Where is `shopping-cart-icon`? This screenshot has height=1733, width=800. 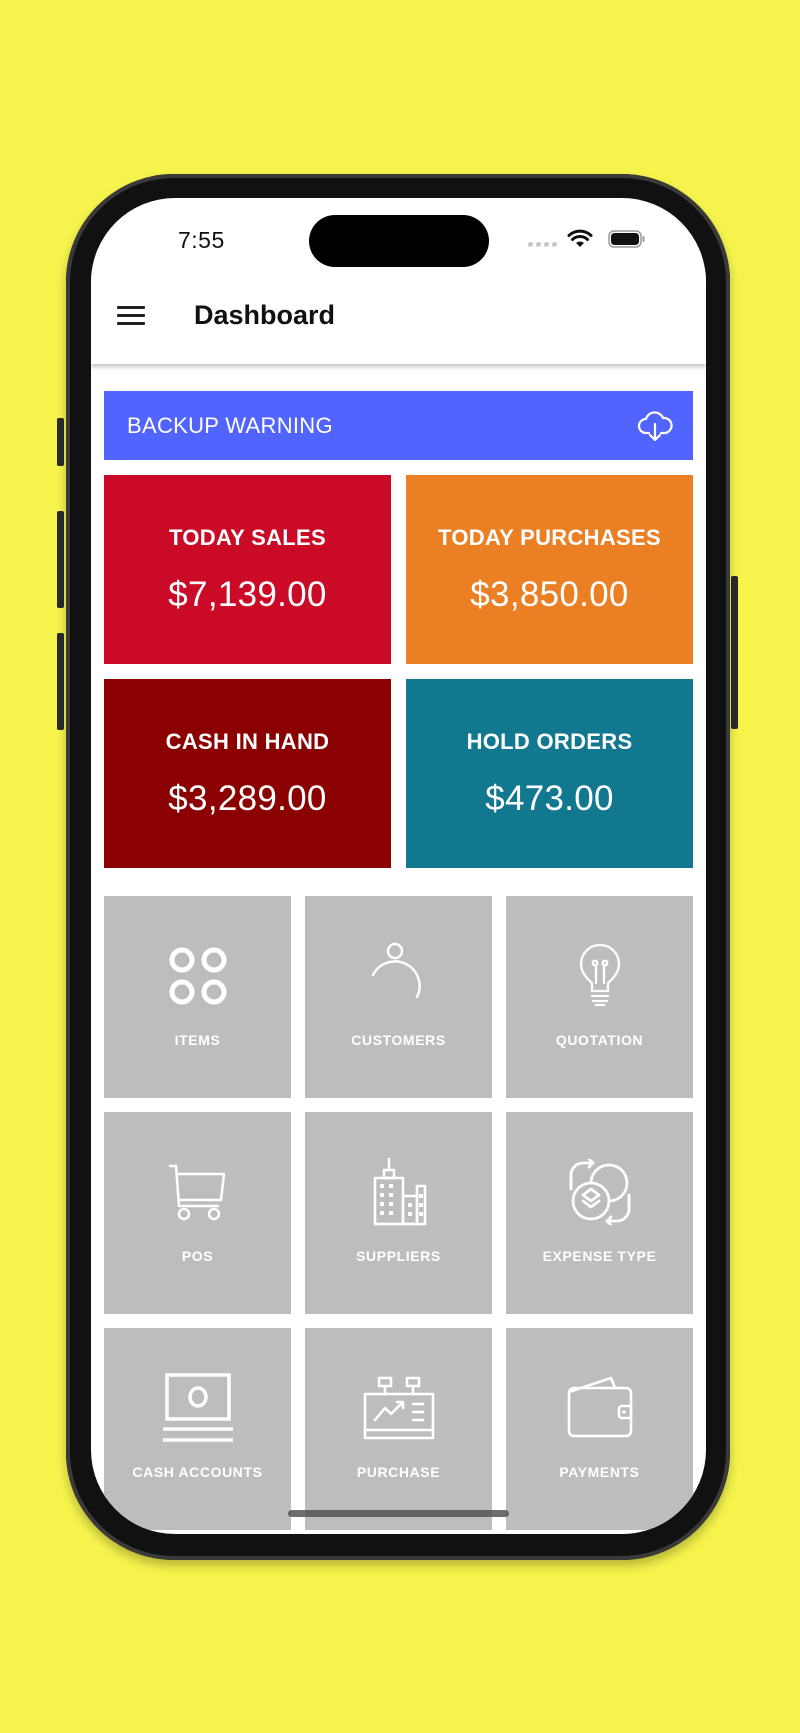
shopping-cart-icon is located at coordinates (198, 1192).